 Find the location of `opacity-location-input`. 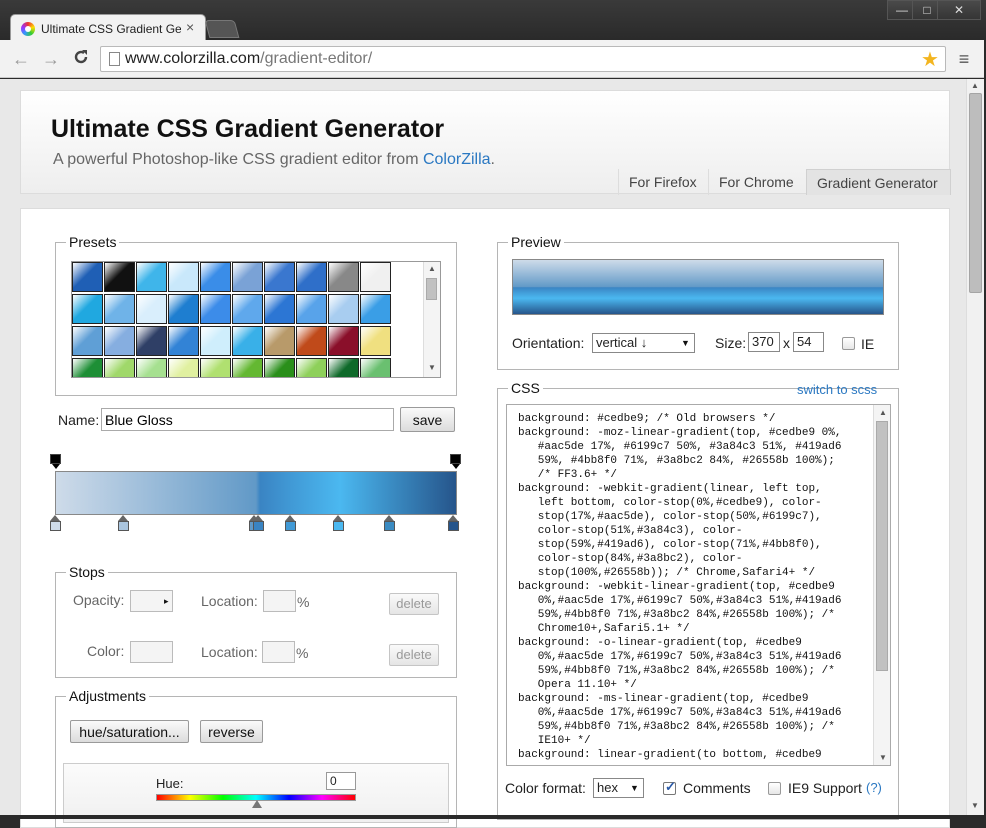

opacity-location-input is located at coordinates (279, 601).